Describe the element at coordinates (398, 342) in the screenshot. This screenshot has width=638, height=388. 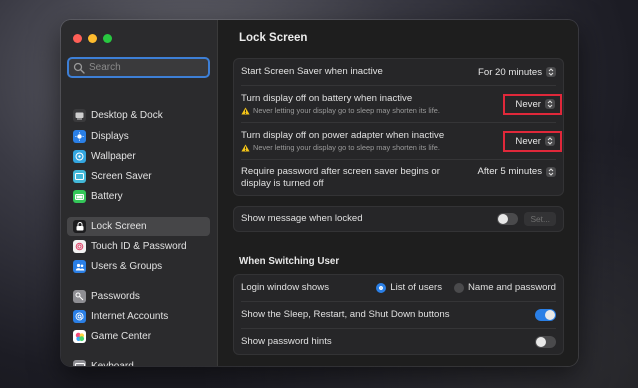
I see `password-hints-row: Show password hints` at that location.